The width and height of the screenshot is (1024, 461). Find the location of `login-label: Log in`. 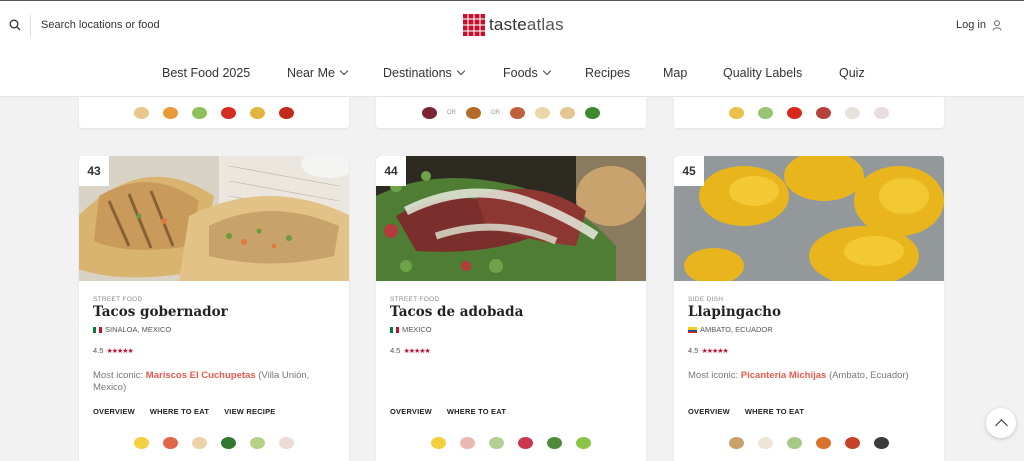

login-label: Log in is located at coordinates (971, 25).